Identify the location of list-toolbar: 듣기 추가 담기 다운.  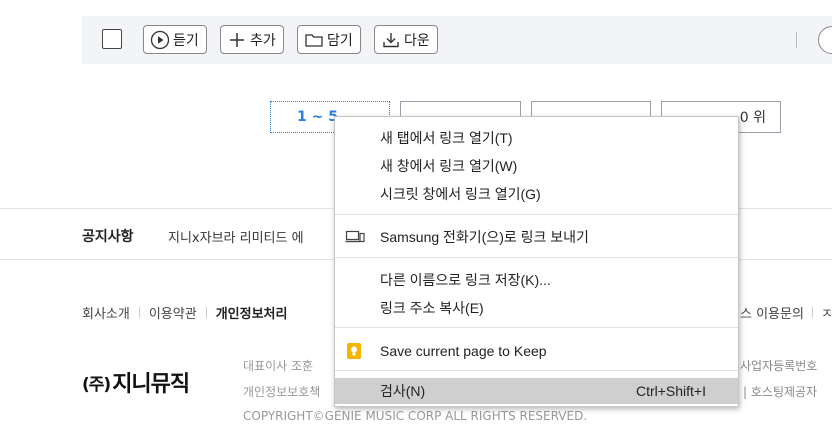
(457, 40).